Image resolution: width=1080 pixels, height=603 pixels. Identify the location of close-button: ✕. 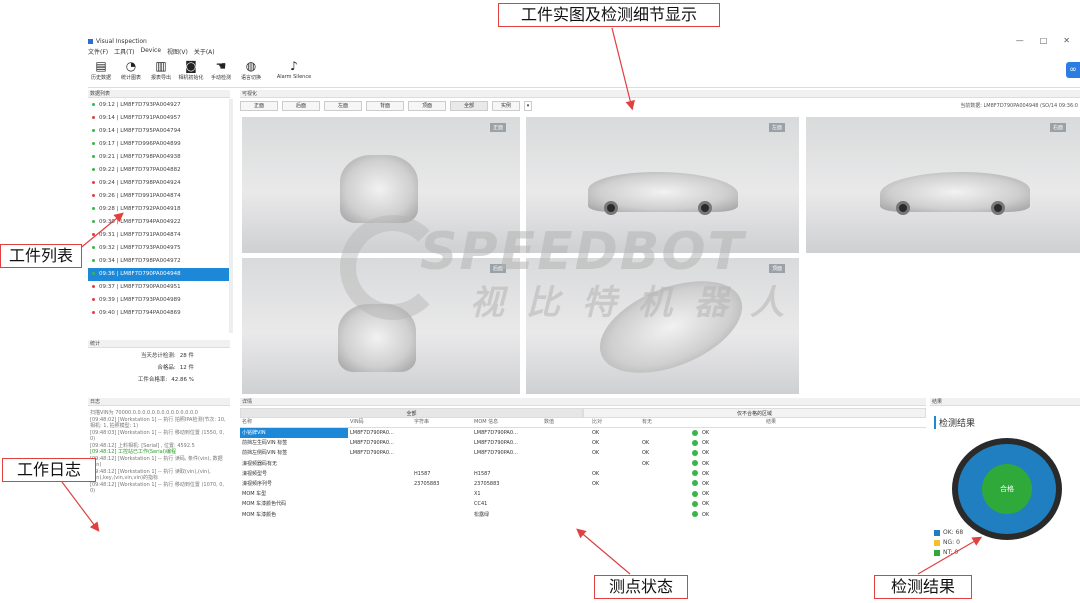
(1066, 40).